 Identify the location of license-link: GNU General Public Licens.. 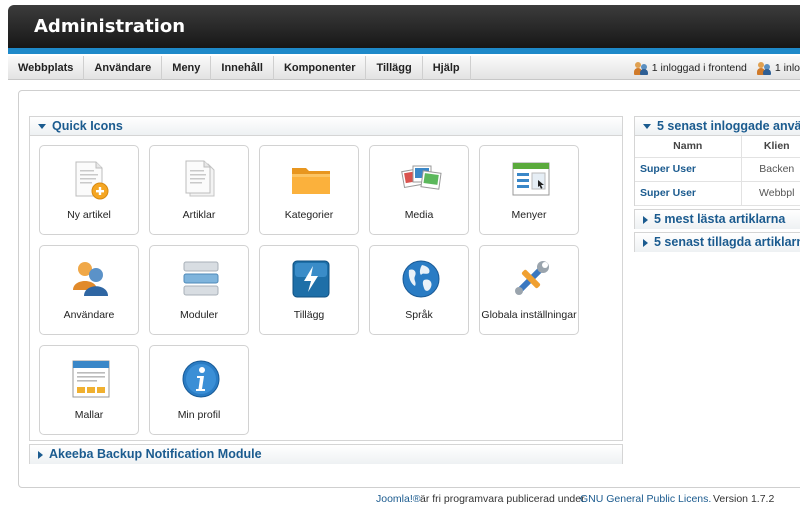
(645, 499).